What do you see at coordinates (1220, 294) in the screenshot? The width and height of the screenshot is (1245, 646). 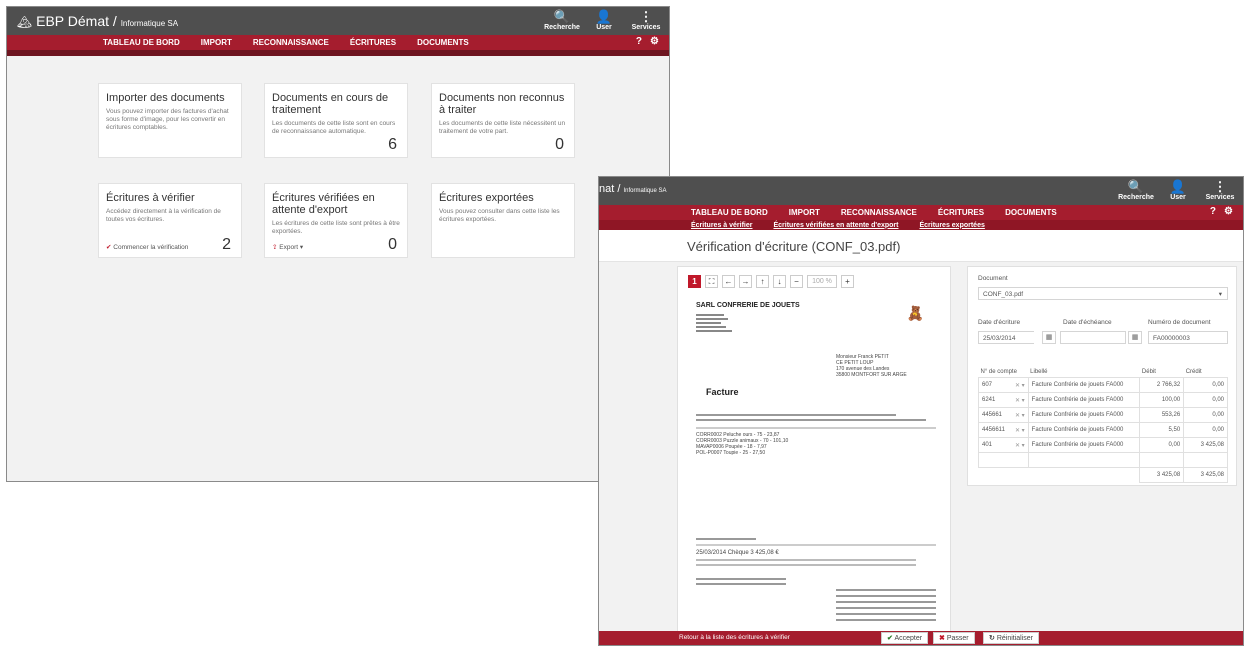 I see `chevron-down-icon: ▾` at bounding box center [1220, 294].